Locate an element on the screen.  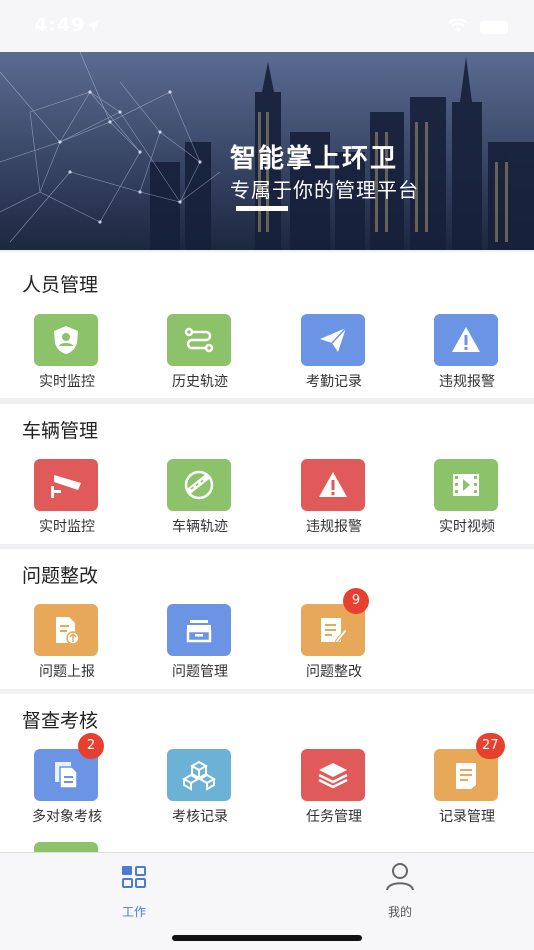
banner-subtitle: 专属于你的管理平台 is located at coordinates (324, 190).